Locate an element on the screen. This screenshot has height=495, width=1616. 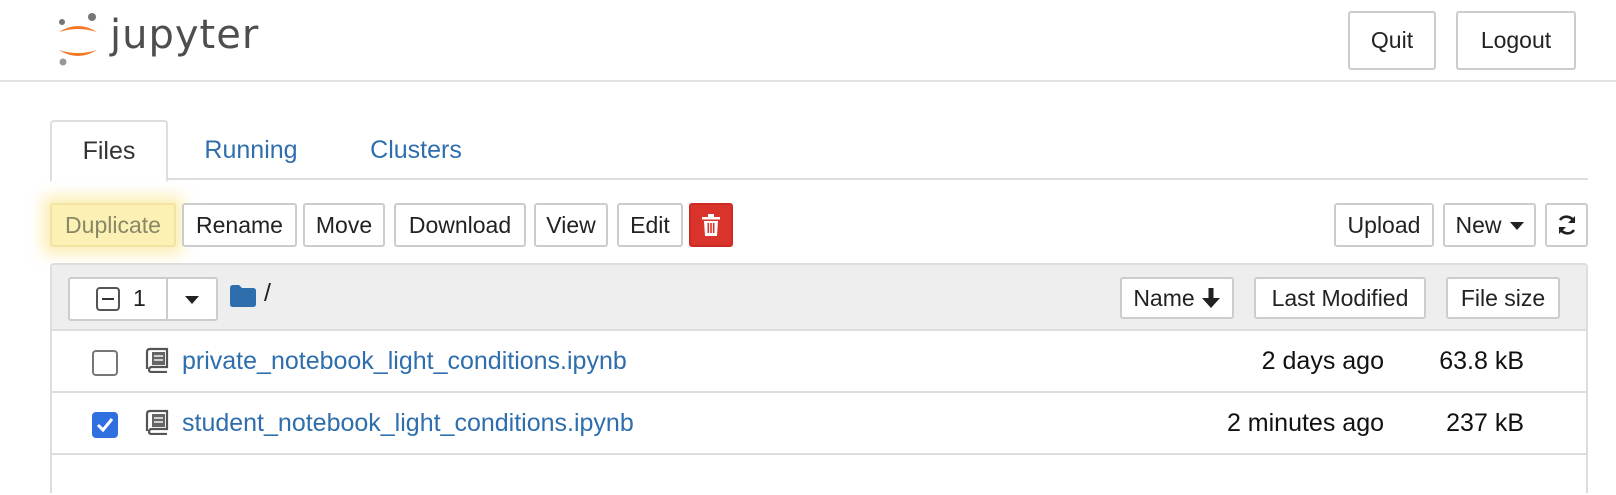
checkmark-icon is located at coordinates (105, 425).